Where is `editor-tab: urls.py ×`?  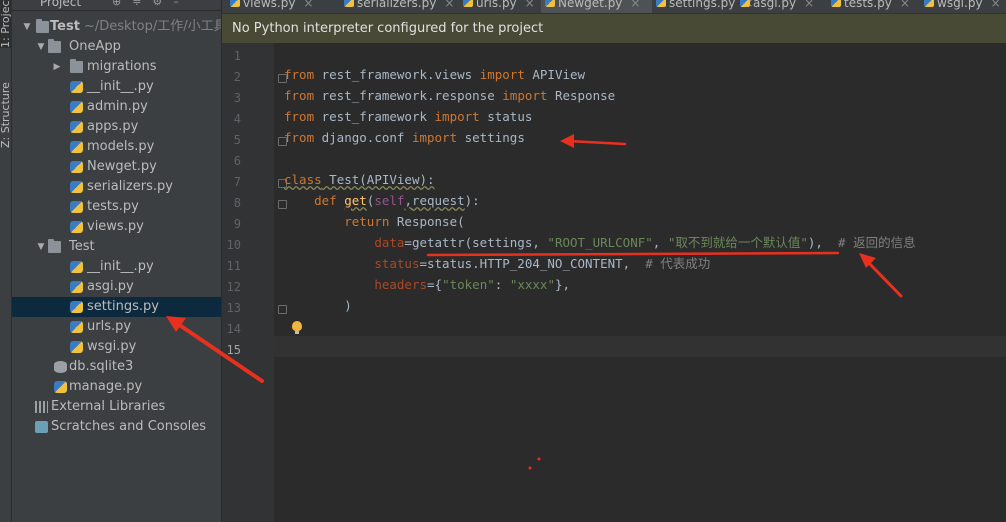 editor-tab: urls.py × is located at coordinates (500, 6).